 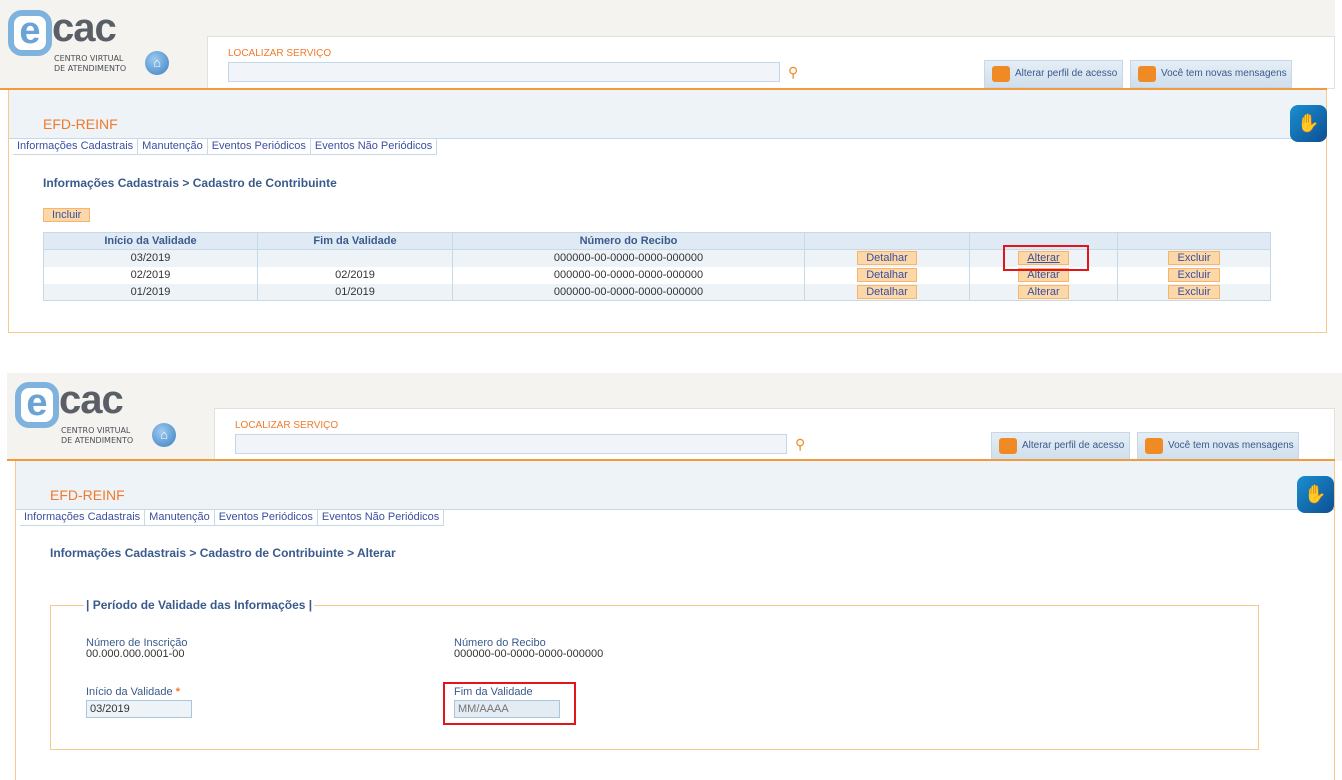 What do you see at coordinates (150, 275) in the screenshot?
I see `cell-inicio: 02/2019` at bounding box center [150, 275].